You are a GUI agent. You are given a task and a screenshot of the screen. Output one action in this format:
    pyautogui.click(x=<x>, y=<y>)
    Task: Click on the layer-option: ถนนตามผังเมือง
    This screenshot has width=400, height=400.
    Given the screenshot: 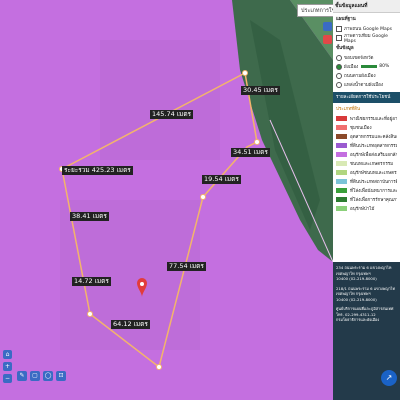 What is the action you would take?
    pyautogui.click(x=366, y=75)
    